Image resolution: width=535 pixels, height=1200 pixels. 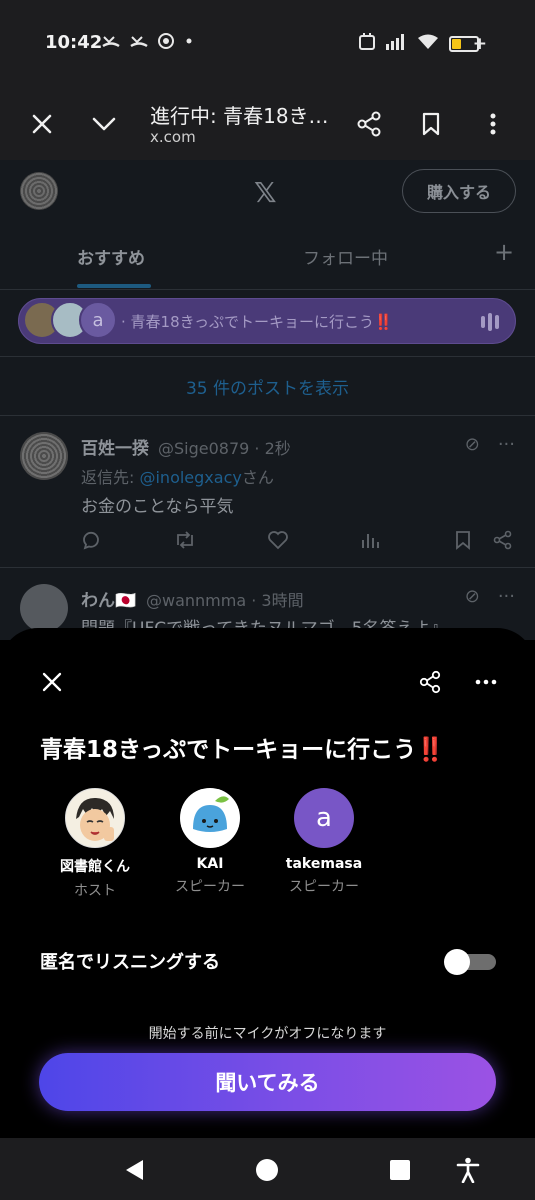 I want to click on tab-recommended: おすすめ, so click(x=111, y=256).